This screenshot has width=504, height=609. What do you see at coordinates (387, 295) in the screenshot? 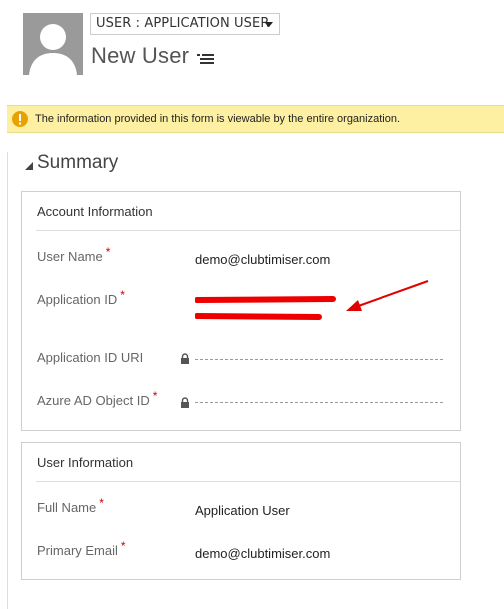
I see `annotation-arrow-icon` at bounding box center [387, 295].